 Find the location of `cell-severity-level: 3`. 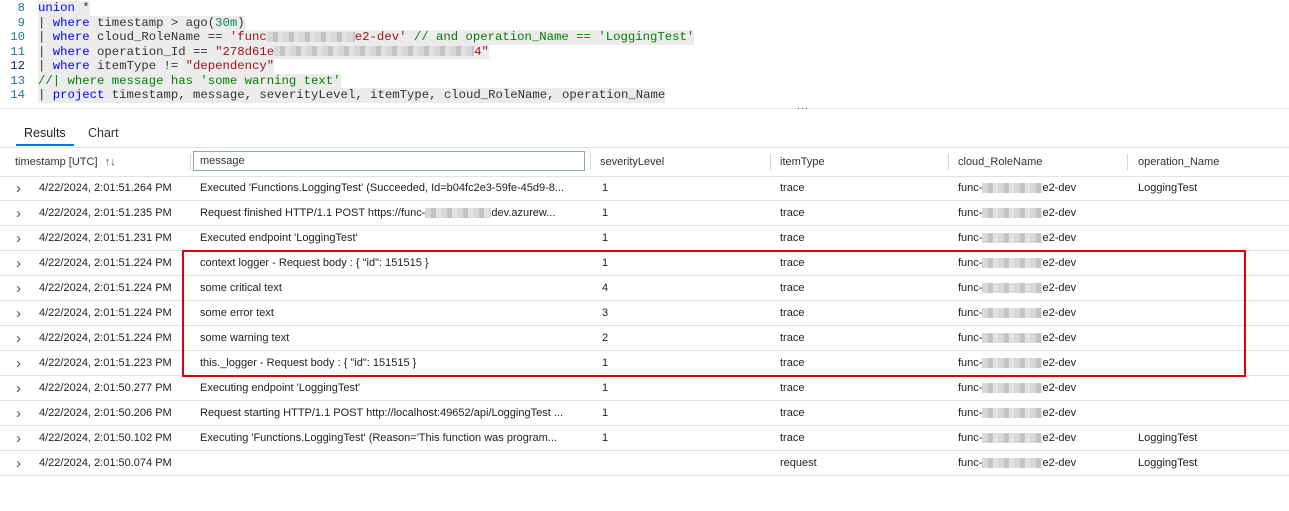

cell-severity-level: 3 is located at coordinates (605, 313).